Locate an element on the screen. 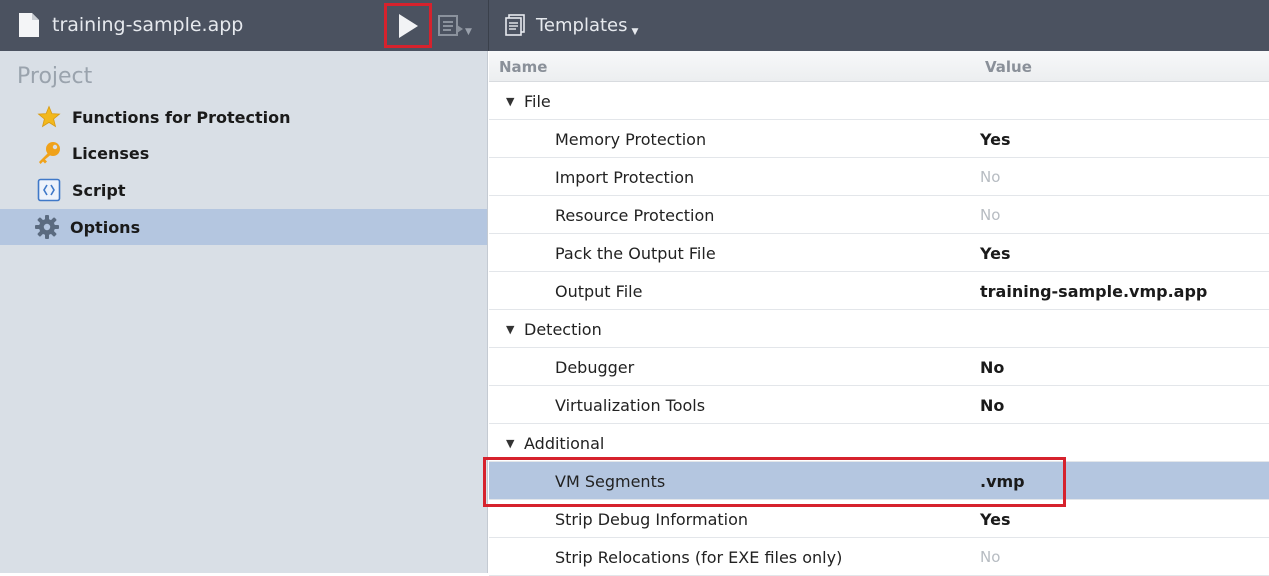  table-row: Resource Protection No is located at coordinates (879, 215).